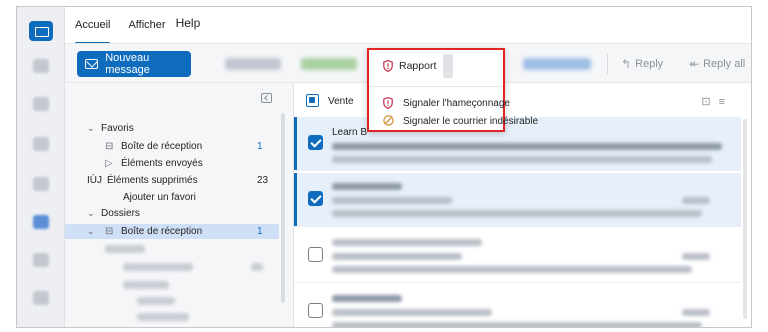 The image size is (768, 332). I want to click on reply-label: Reply, so click(649, 64).